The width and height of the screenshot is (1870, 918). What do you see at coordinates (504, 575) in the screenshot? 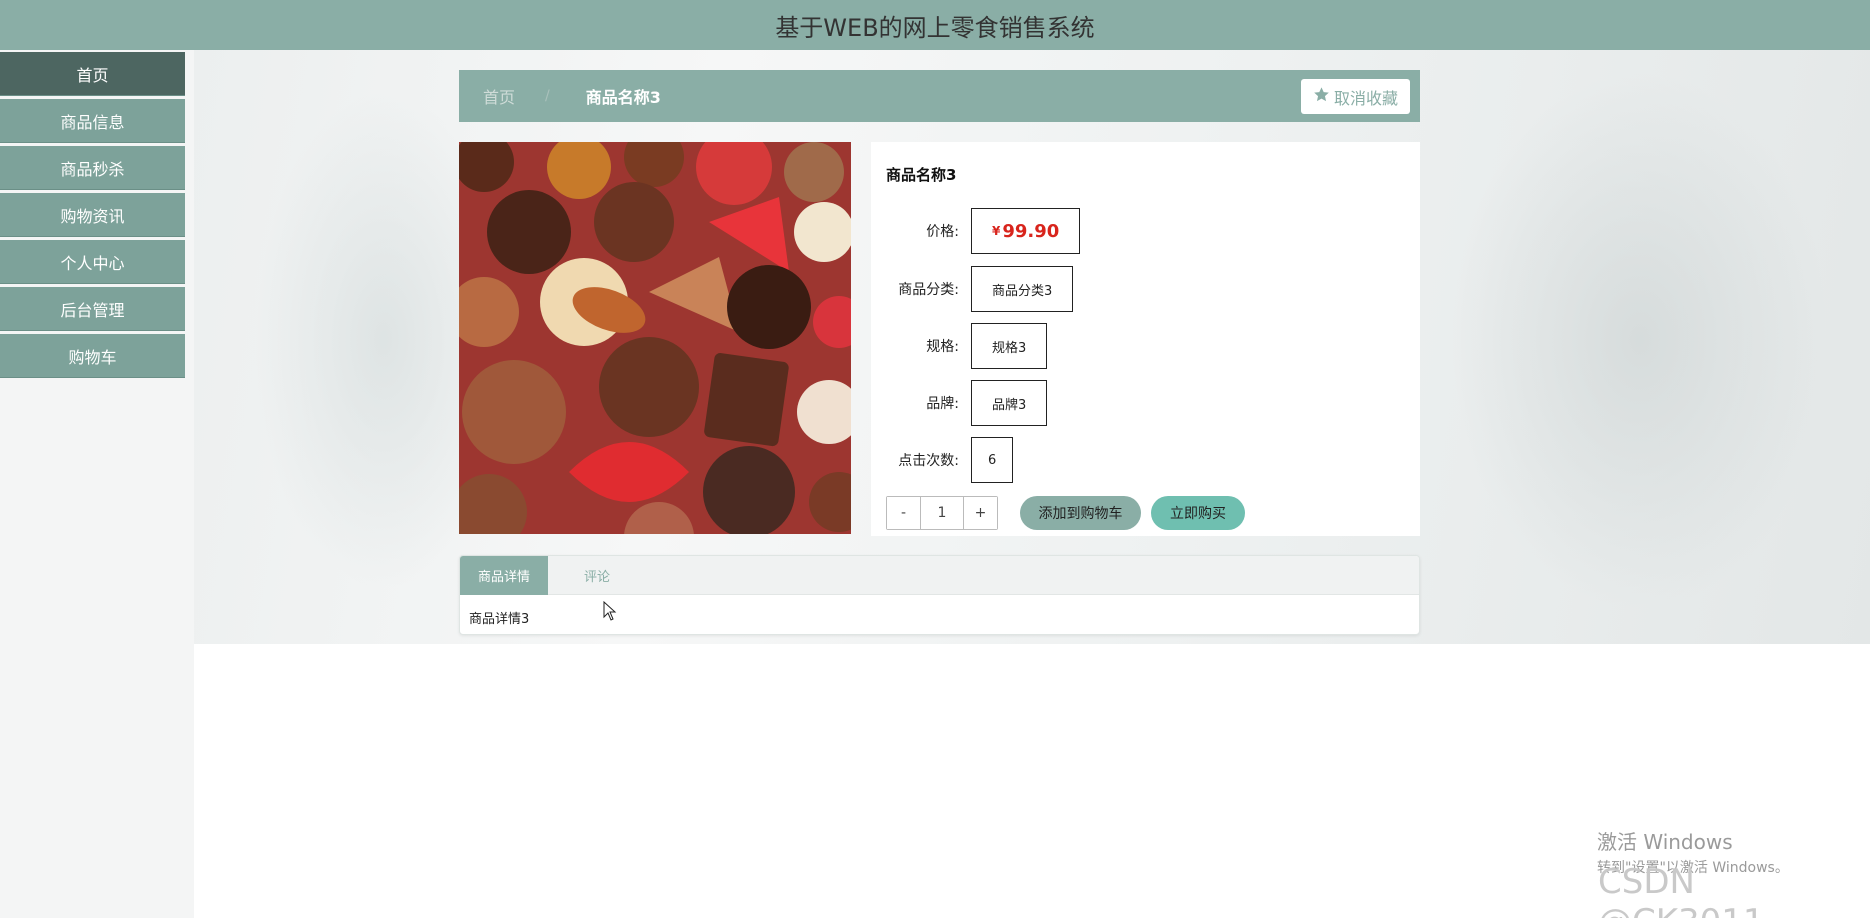
I see `tab-product-details: 商品详情` at bounding box center [504, 575].